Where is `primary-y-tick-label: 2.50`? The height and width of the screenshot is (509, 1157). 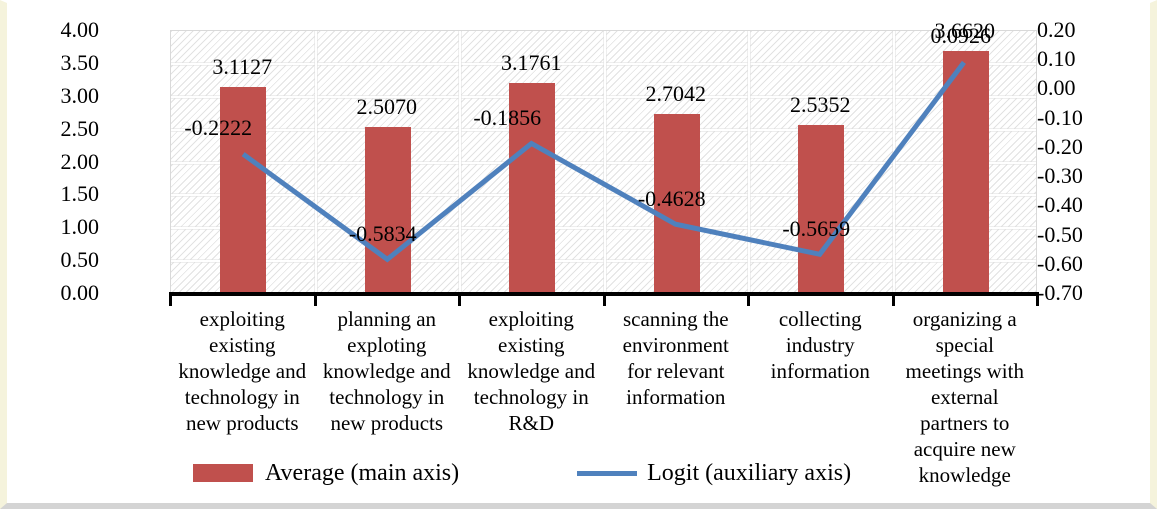 primary-y-tick-label: 2.50 is located at coordinates (80, 128).